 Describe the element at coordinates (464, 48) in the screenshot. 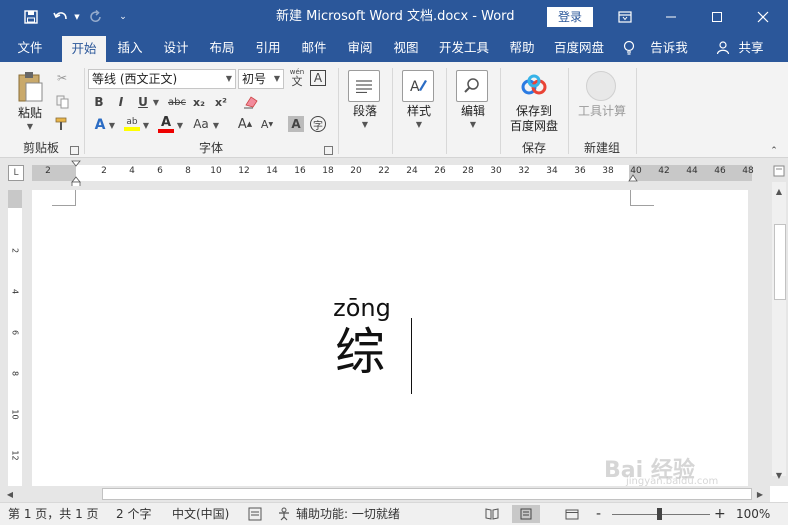

I see `tab-developer: 开发工具` at that location.